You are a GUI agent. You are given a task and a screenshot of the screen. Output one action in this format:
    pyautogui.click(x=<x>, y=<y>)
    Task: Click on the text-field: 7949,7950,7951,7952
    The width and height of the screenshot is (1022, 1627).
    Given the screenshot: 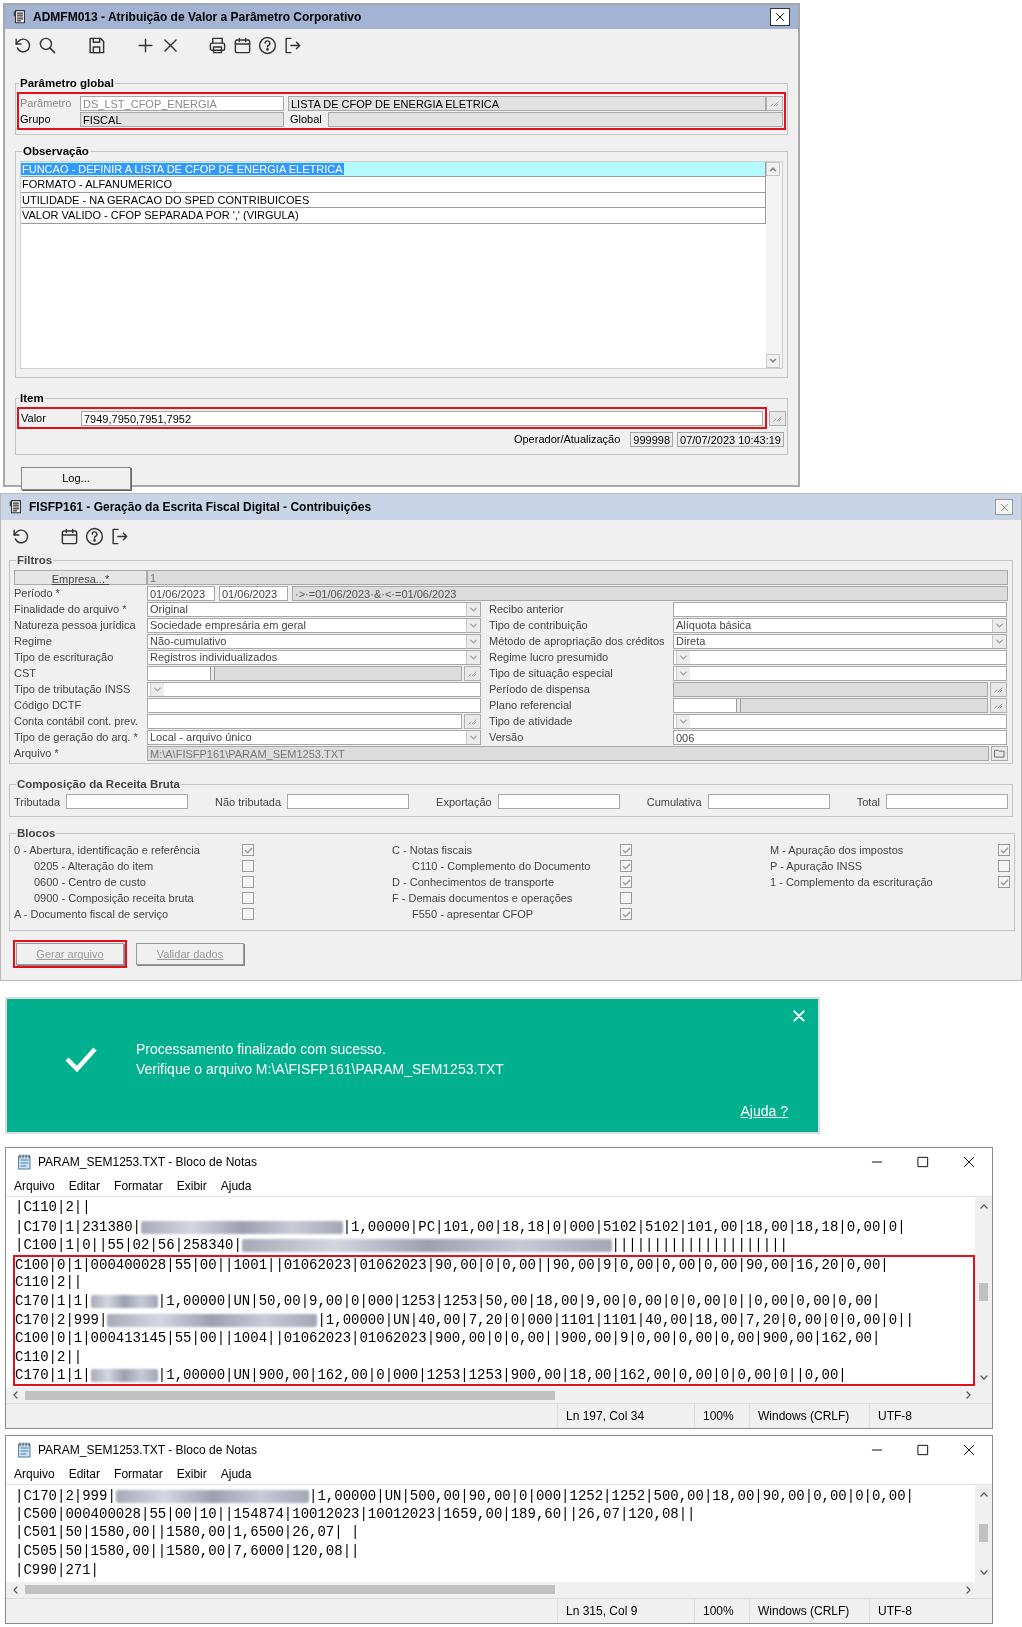 What is the action you would take?
    pyautogui.click(x=422, y=418)
    